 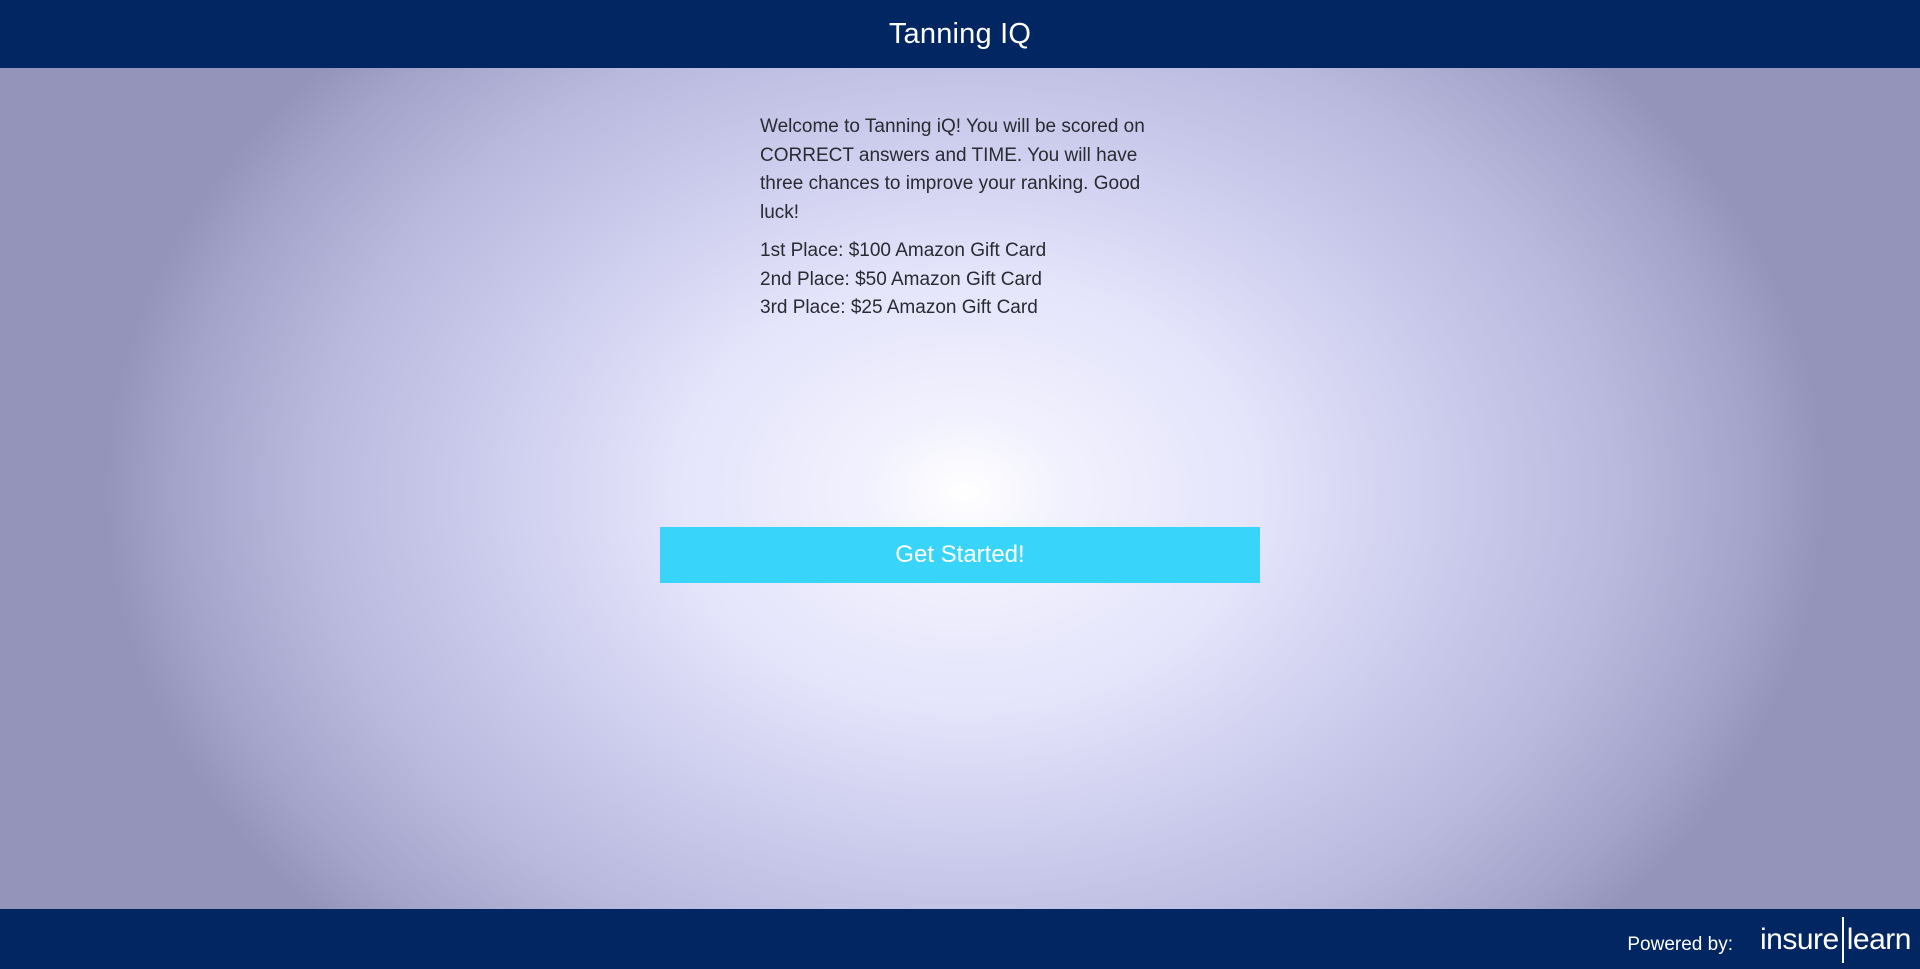 I want to click on logo-text-insure: insure, so click(x=1799, y=939).